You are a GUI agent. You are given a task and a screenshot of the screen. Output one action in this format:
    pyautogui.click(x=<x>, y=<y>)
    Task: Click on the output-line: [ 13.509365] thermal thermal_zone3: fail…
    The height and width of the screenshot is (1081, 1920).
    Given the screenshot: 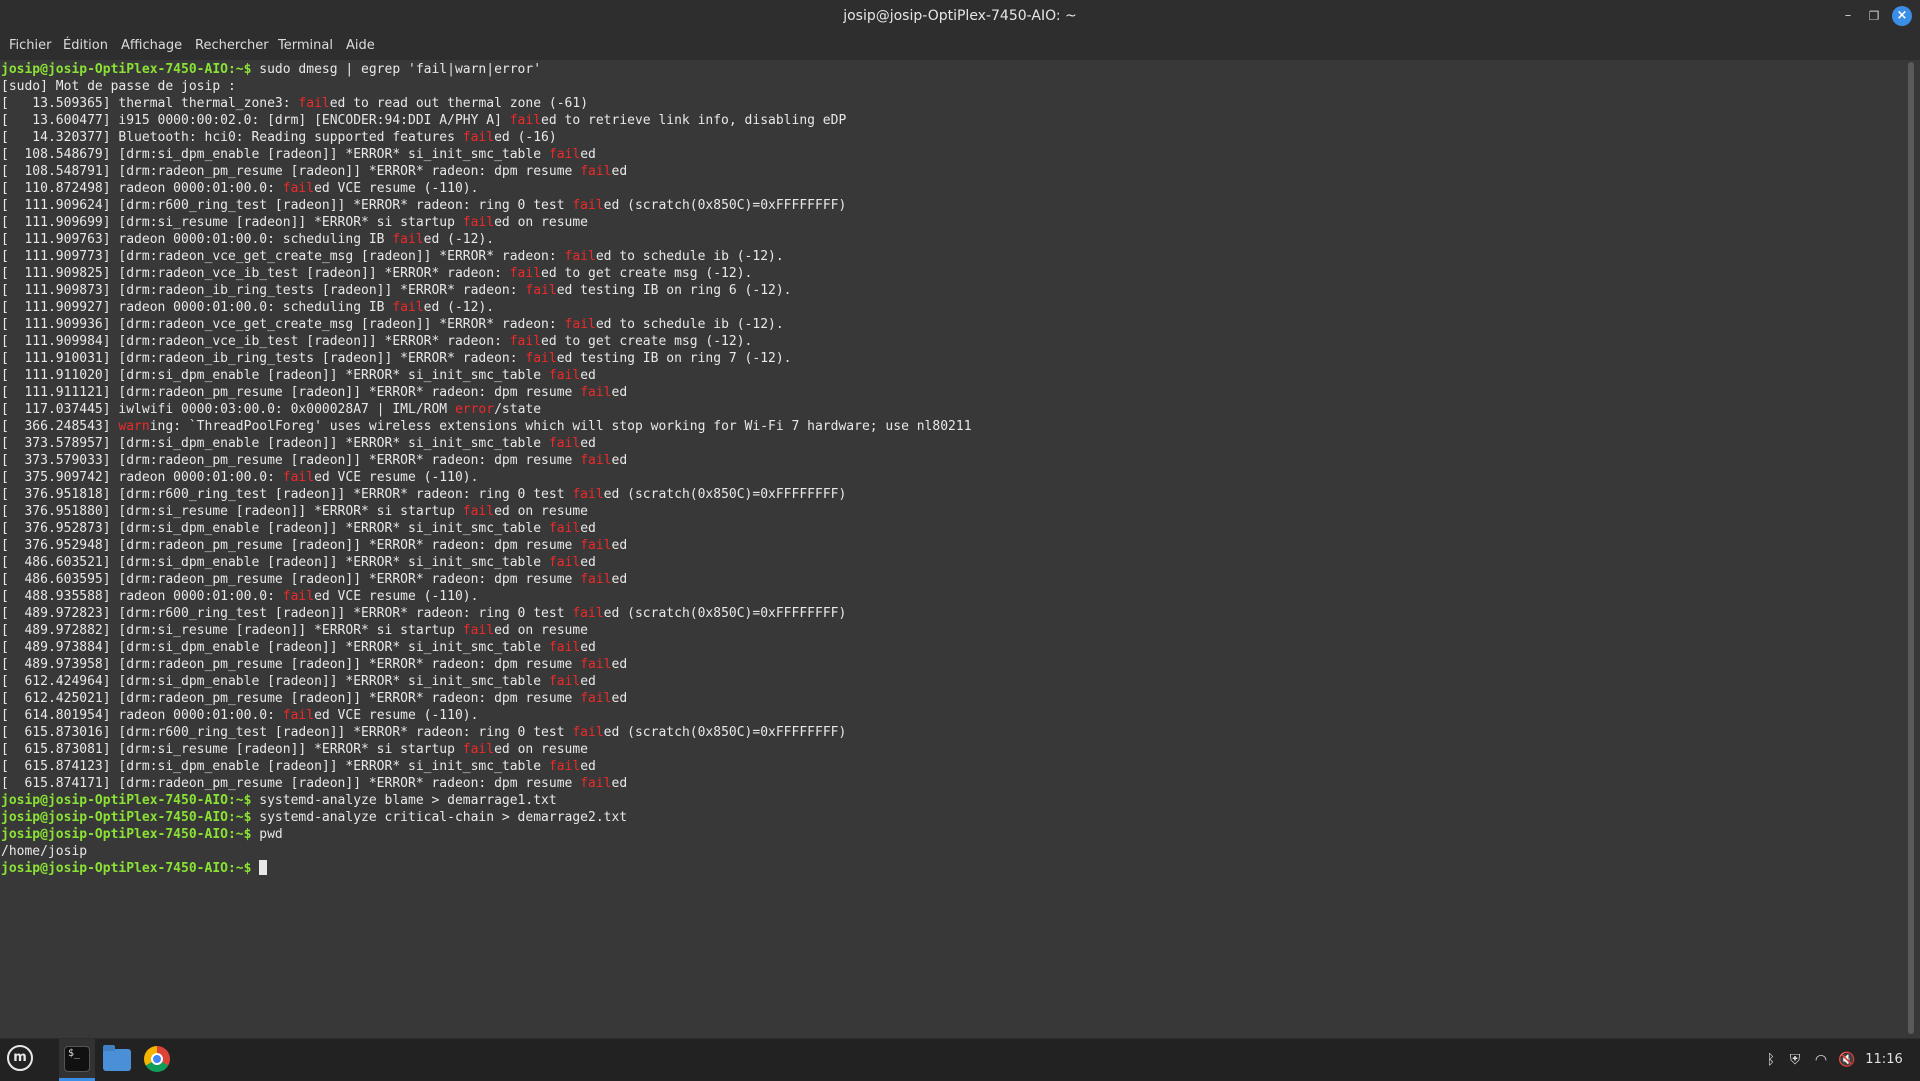 What is the action you would take?
    pyautogui.click(x=953, y=103)
    